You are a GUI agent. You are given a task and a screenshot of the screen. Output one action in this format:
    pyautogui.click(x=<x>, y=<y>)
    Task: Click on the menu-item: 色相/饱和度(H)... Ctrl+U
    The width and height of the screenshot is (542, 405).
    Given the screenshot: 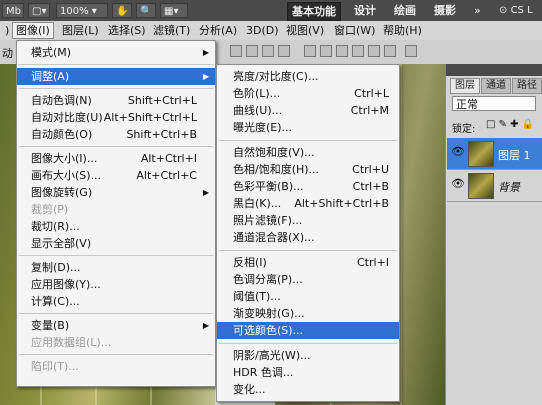 What is the action you would take?
    pyautogui.click(x=308, y=169)
    